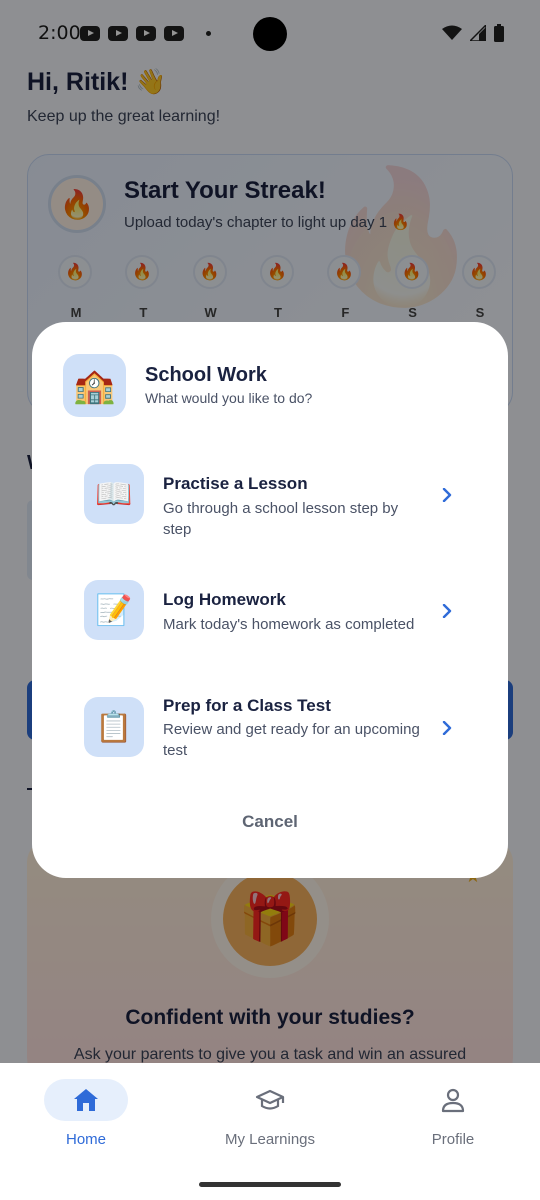 The width and height of the screenshot is (540, 1200). I want to click on gesture-bar, so click(270, 1184).